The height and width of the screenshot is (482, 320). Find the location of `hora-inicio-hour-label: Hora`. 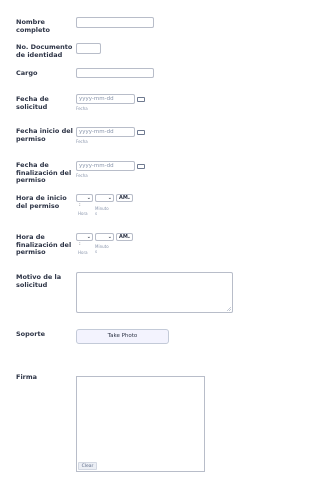

hora-inicio-hour-label: Hora is located at coordinates (83, 213).